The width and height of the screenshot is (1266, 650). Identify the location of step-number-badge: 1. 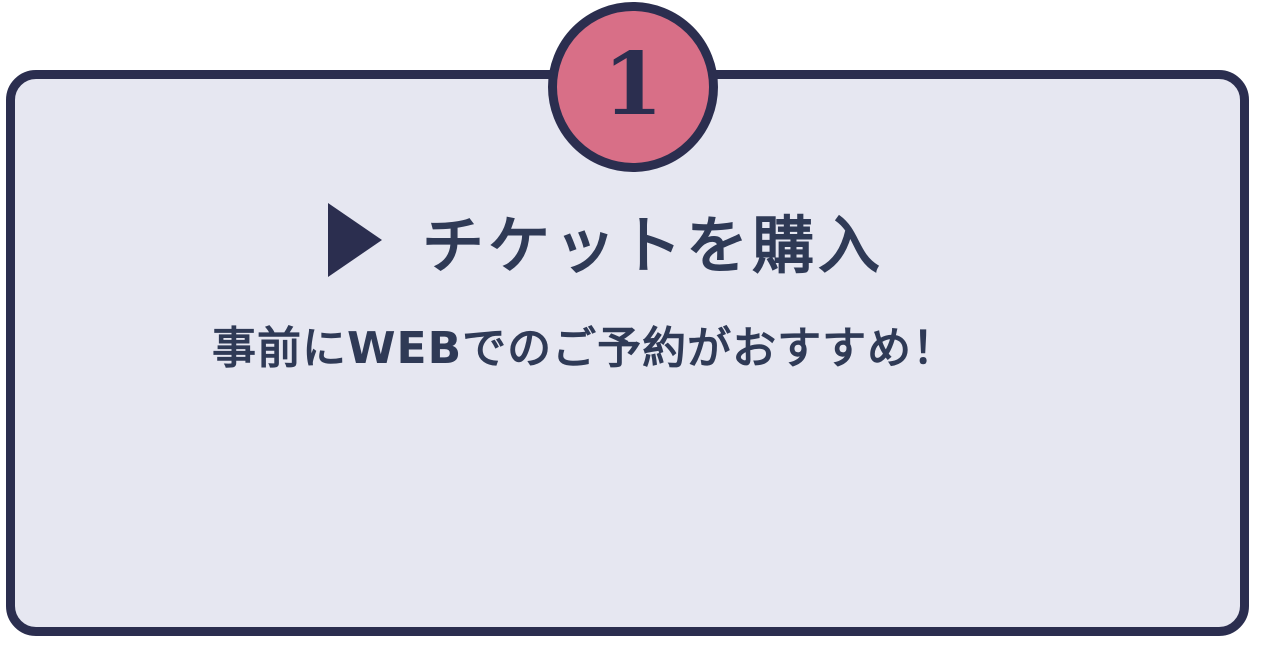
(633, 87).